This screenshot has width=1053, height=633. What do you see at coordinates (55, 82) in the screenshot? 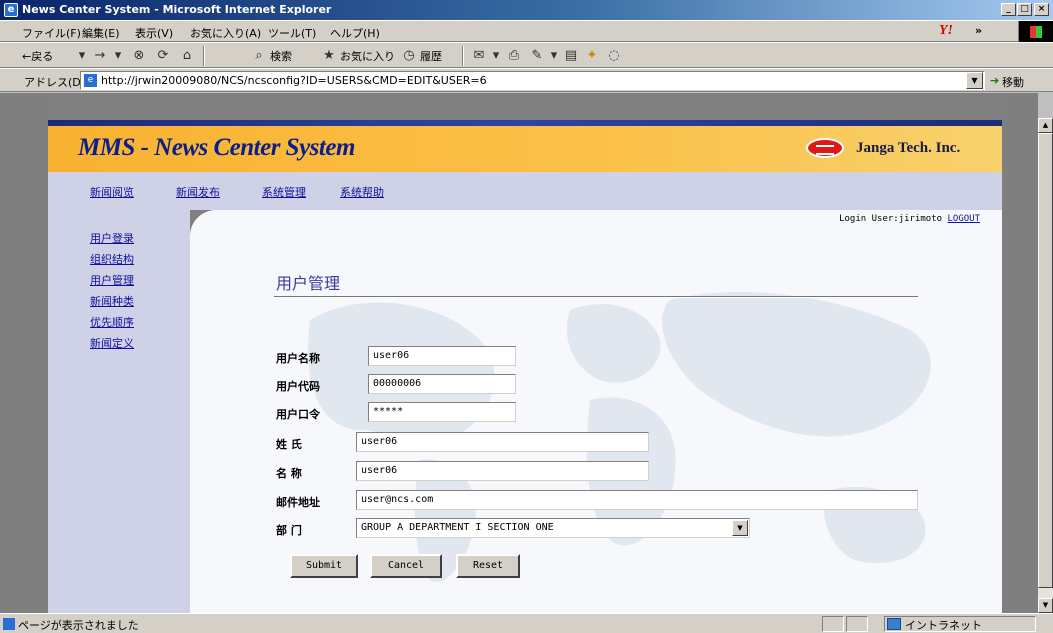
I see `address-label: アドレス(D)` at bounding box center [55, 82].